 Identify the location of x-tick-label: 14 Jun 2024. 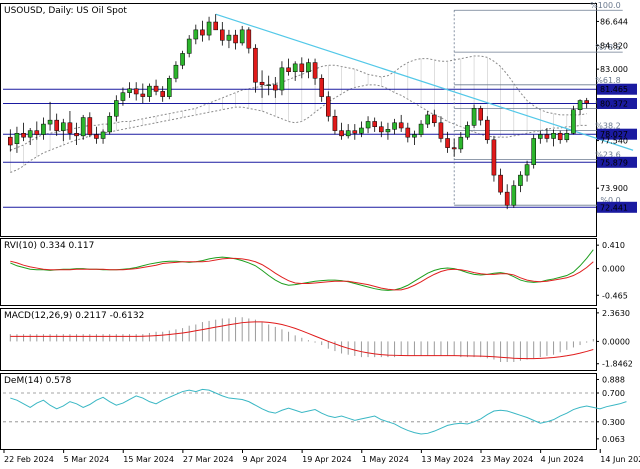
(620, 459).